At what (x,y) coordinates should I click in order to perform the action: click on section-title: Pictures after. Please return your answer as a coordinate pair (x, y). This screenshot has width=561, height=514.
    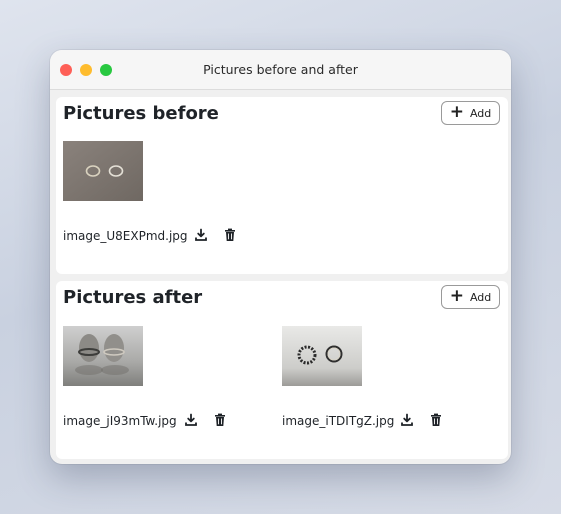
    Looking at the image, I should click on (133, 297).